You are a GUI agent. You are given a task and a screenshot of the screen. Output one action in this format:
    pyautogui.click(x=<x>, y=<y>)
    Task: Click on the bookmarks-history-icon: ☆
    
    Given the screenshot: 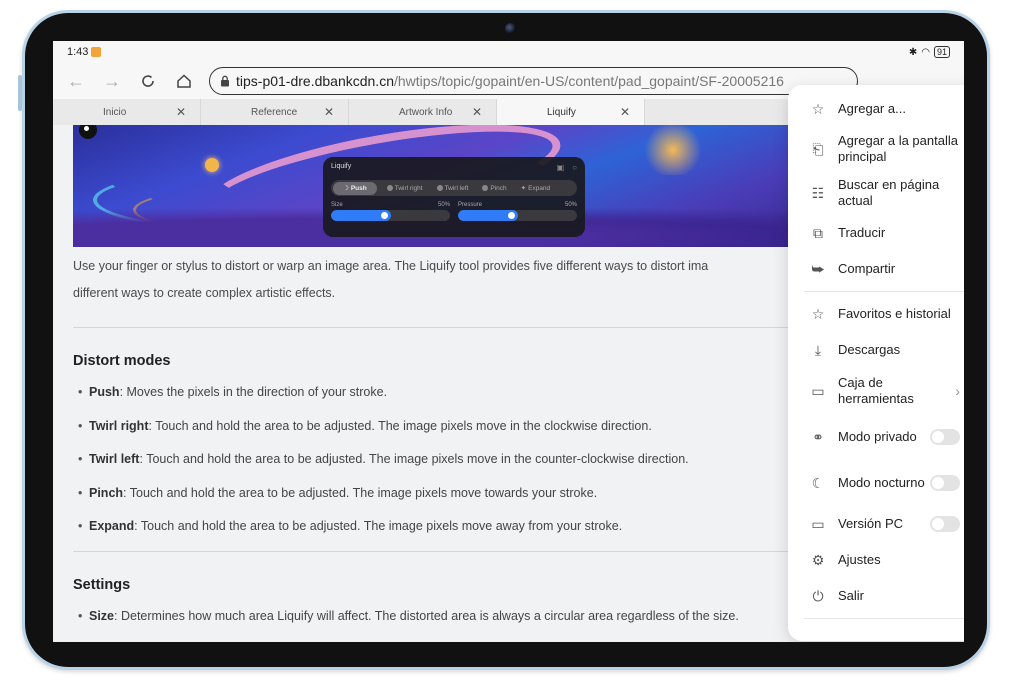 What is the action you would take?
    pyautogui.click(x=818, y=313)
    